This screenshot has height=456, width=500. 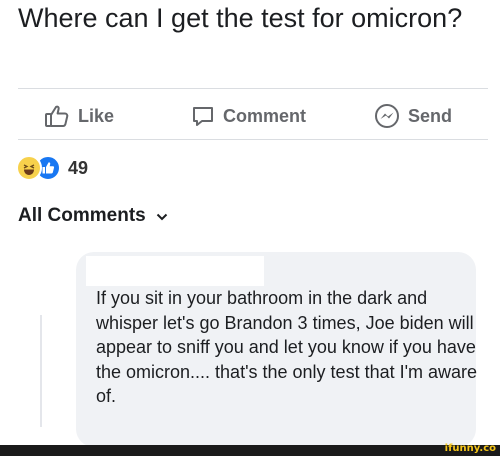 I want to click on haha-icon, so click(x=29, y=168).